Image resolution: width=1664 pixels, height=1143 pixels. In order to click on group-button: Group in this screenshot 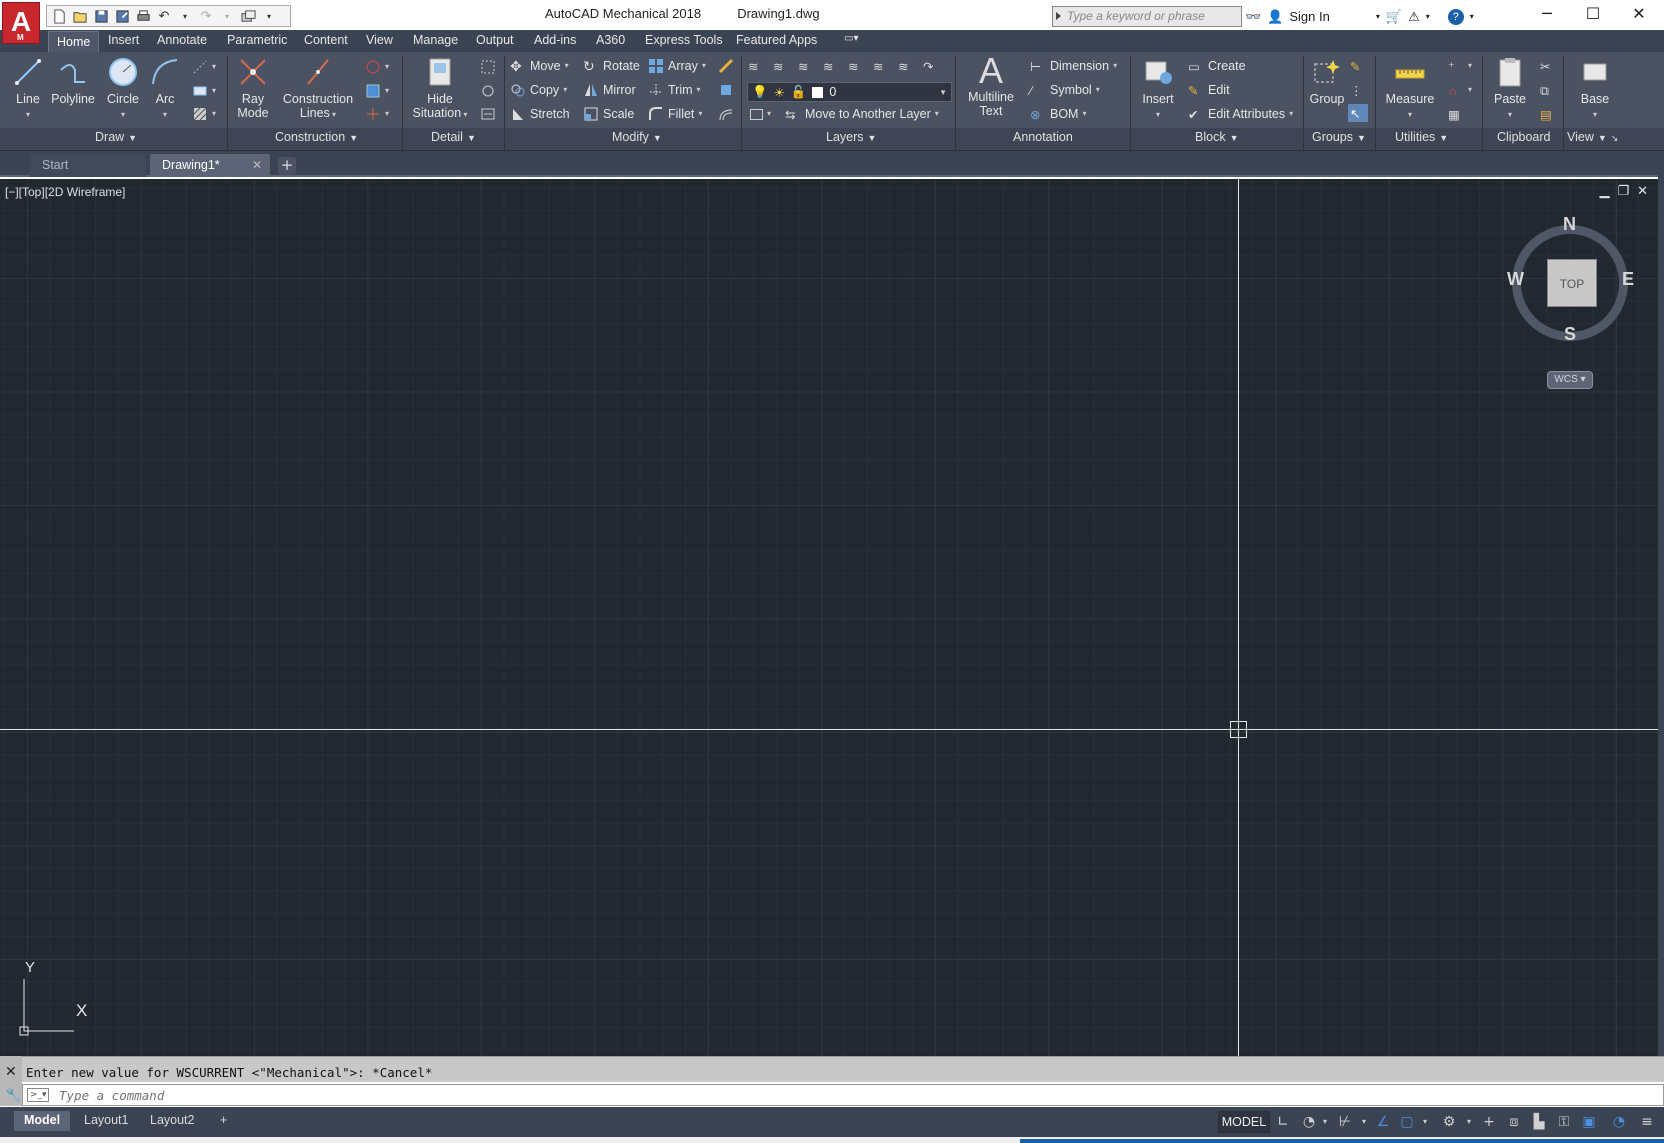, I will do `click(1327, 81)`.